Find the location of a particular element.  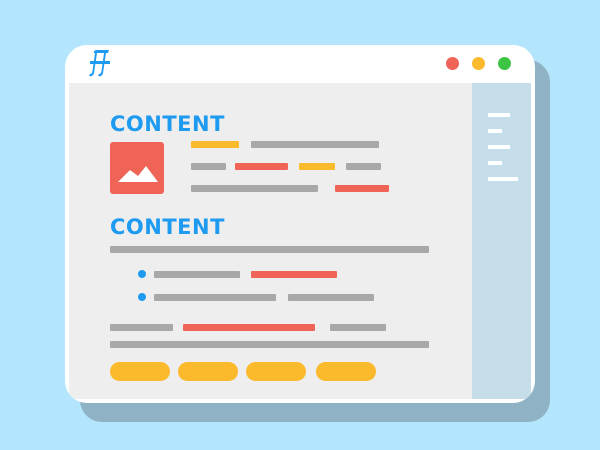

image-icon is located at coordinates (137, 168).